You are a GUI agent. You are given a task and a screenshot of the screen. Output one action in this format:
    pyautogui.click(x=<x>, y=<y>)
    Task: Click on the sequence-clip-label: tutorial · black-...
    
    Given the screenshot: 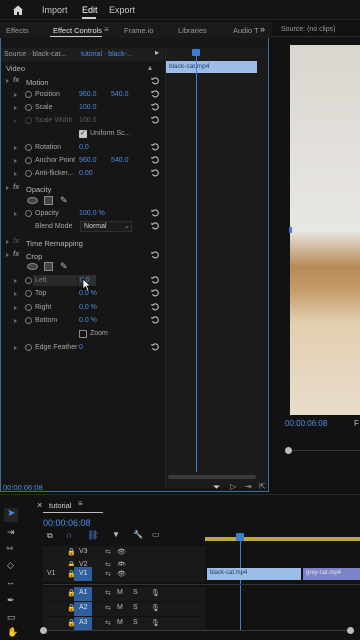 What is the action you would take?
    pyautogui.click(x=107, y=54)
    